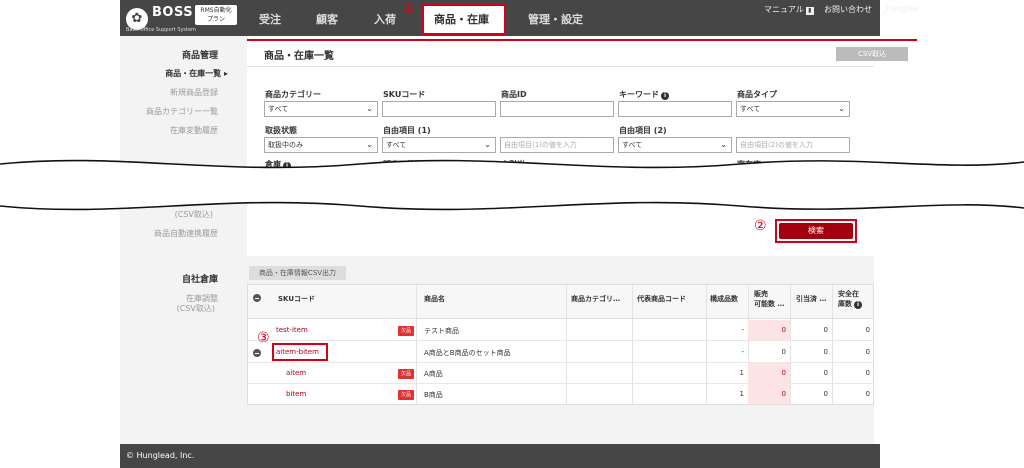 The height and width of the screenshot is (468, 1024). I want to click on table-row-name: A商品, so click(433, 374).